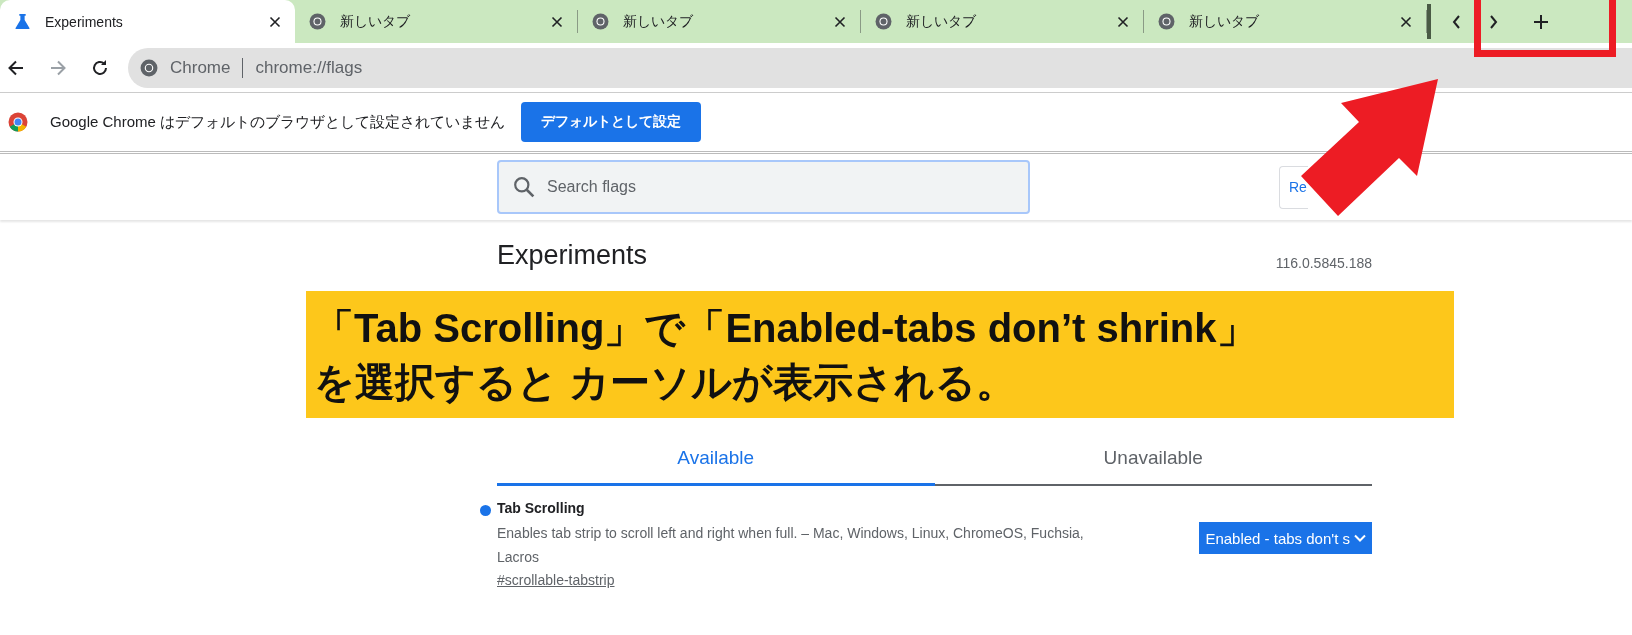  Describe the element at coordinates (278, 122) in the screenshot. I see `infobar-message: Google Chrome はデフォルトのブラウザとして設定されていません` at that location.